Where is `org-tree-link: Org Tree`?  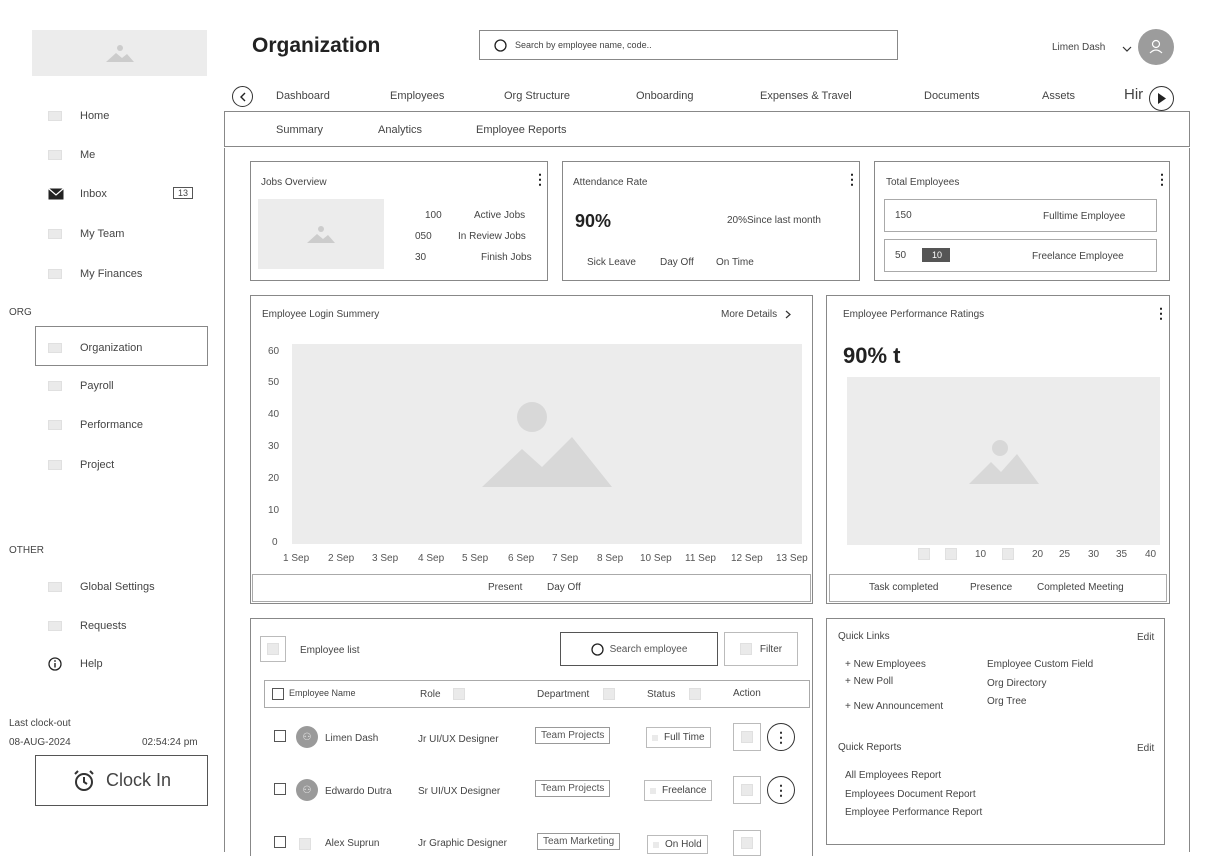
org-tree-link: Org Tree is located at coordinates (1006, 701).